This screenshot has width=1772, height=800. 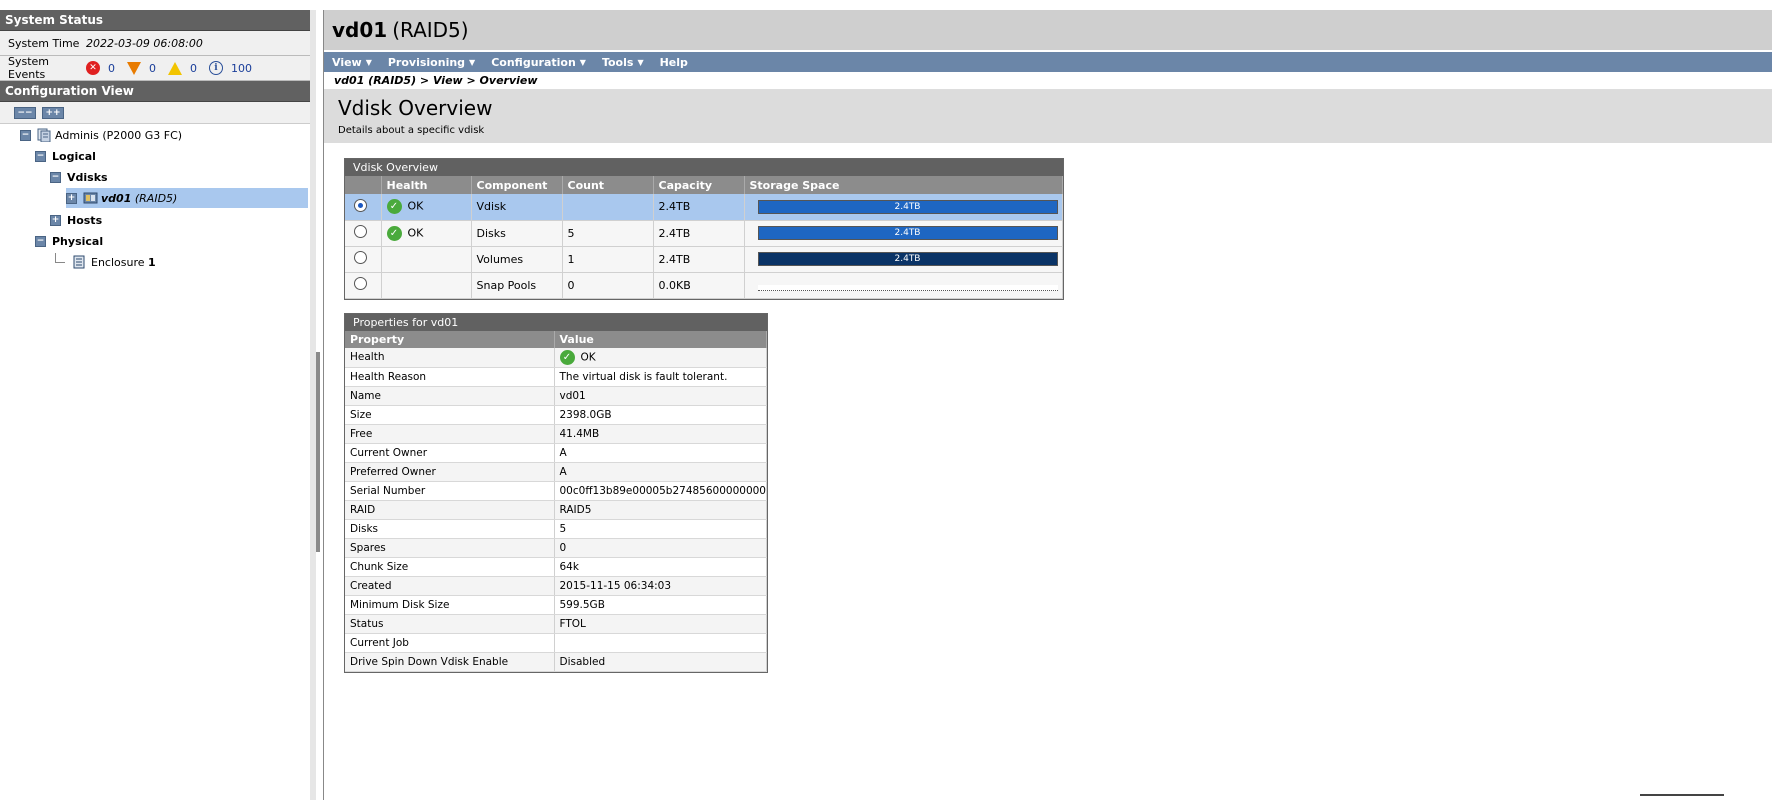 I want to click on menu-tools: Tools ▼, so click(x=623, y=62).